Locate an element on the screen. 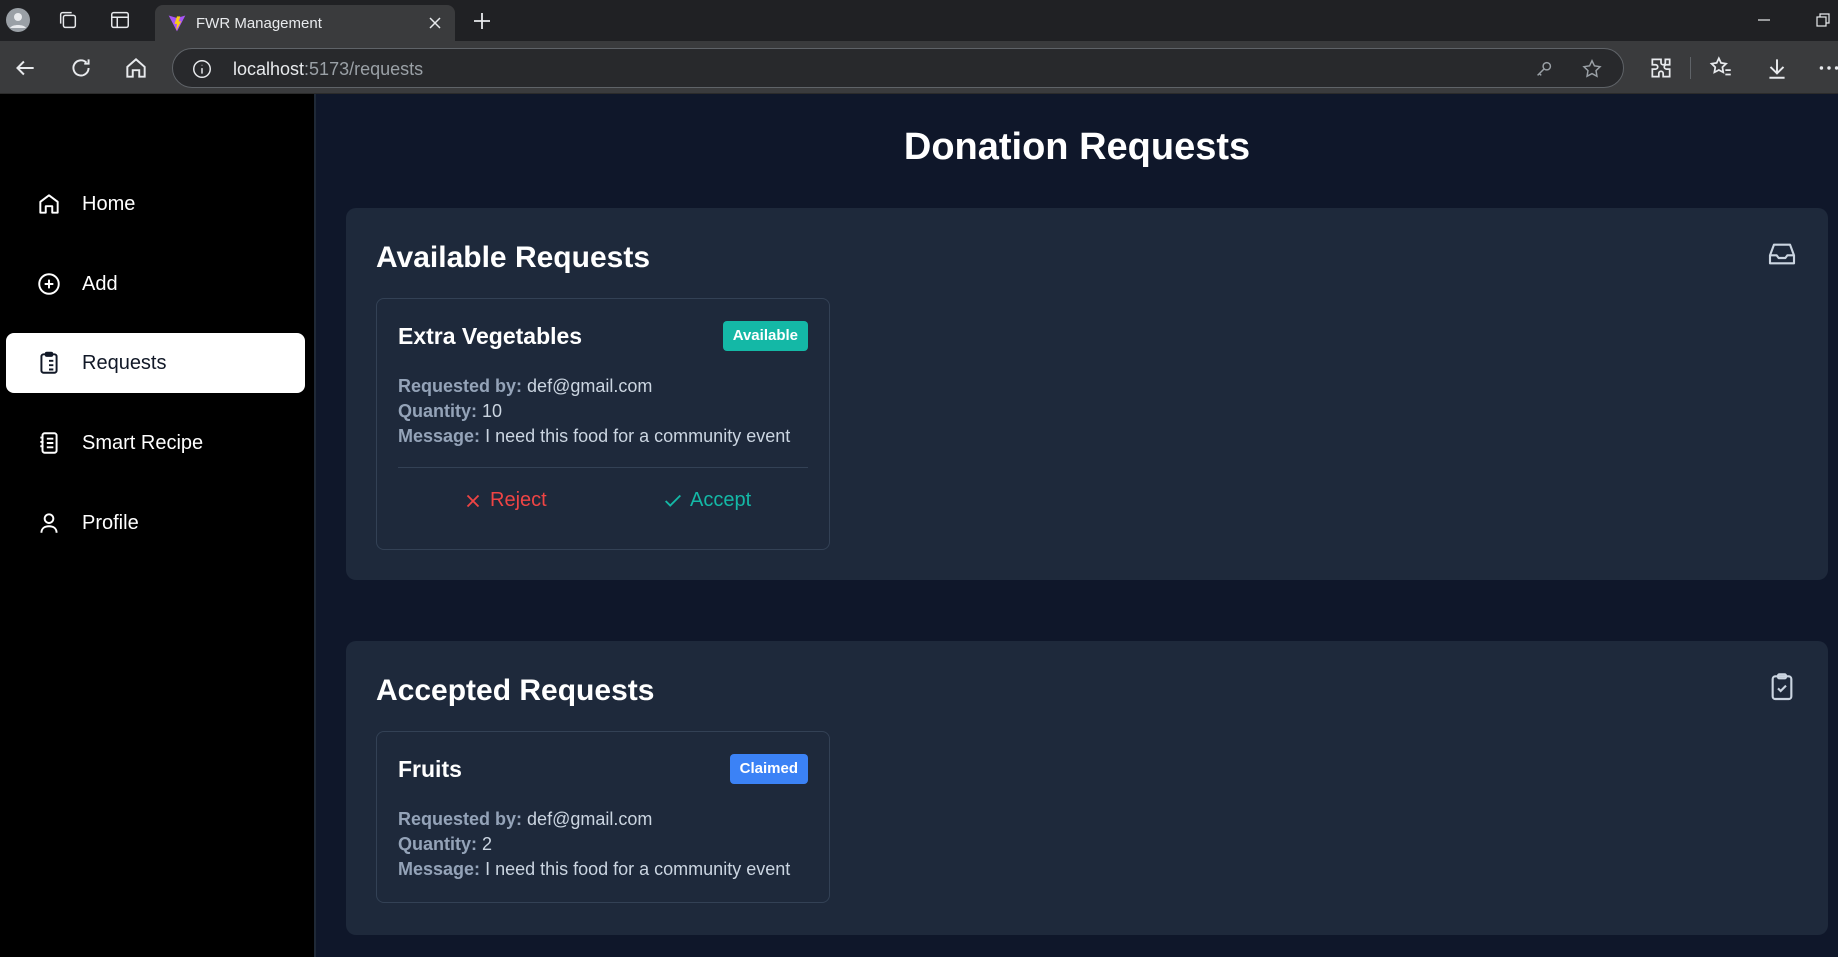 The image size is (1838, 957). sidebar-item-label: Home is located at coordinates (109, 203).